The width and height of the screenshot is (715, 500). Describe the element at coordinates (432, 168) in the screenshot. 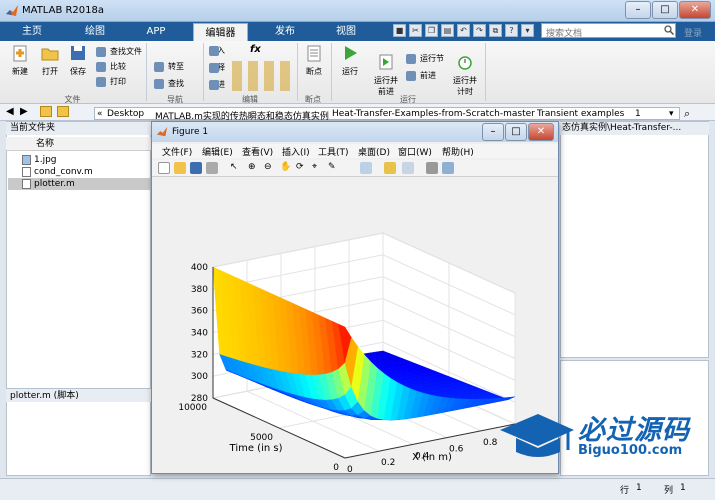

I see `hide-plot-tools-icon` at that location.